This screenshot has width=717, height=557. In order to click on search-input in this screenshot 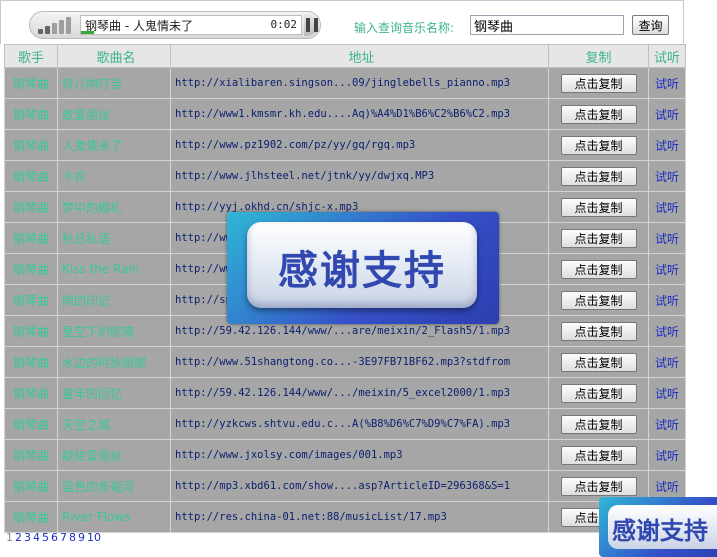, I will do `click(547, 25)`.